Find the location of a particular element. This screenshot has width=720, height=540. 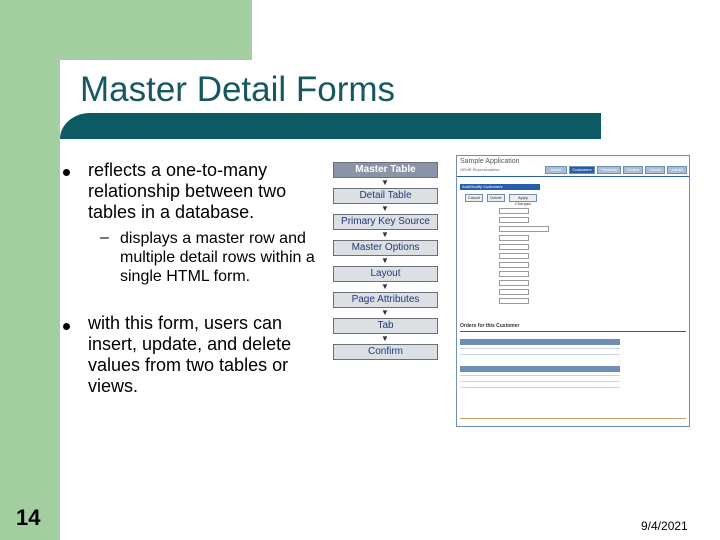

title-rule-bar is located at coordinates (330, 126).